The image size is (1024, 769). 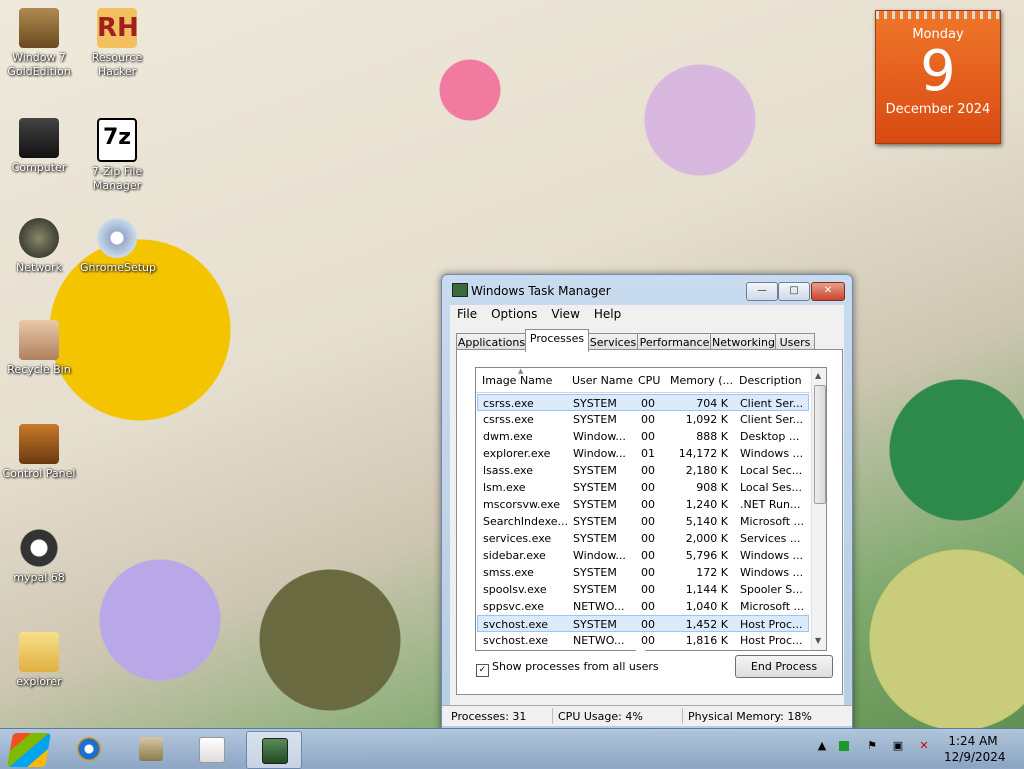 I want to click on task-manager-icon, so click(x=275, y=751).